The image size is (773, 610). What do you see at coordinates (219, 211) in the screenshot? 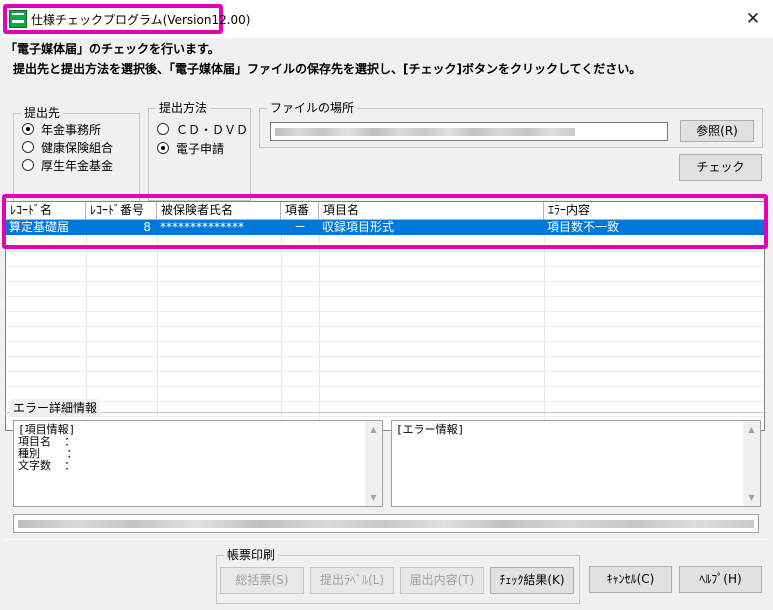
I see `column-header-insured-name: 被保険者氏名` at bounding box center [219, 211].